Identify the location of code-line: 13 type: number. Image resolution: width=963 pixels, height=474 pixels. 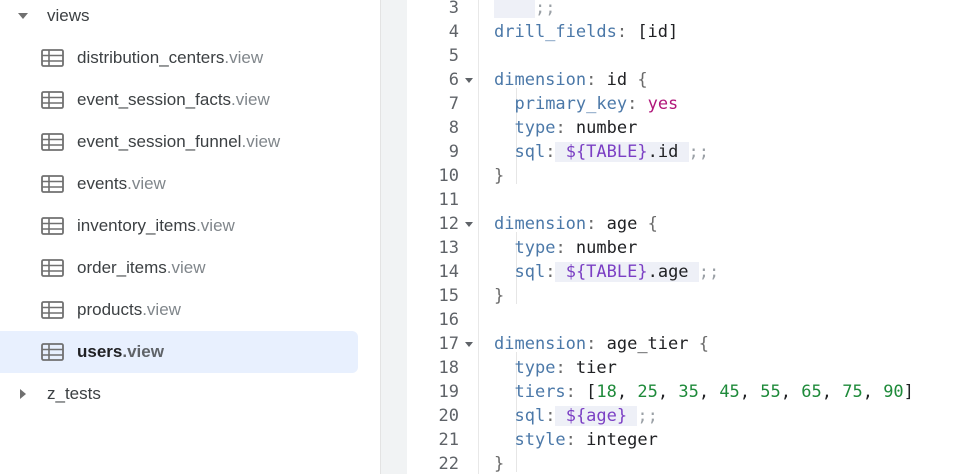
(685, 248).